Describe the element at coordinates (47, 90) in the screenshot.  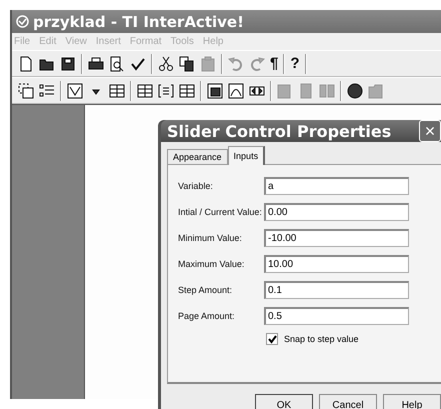
I see `list-icon` at that location.